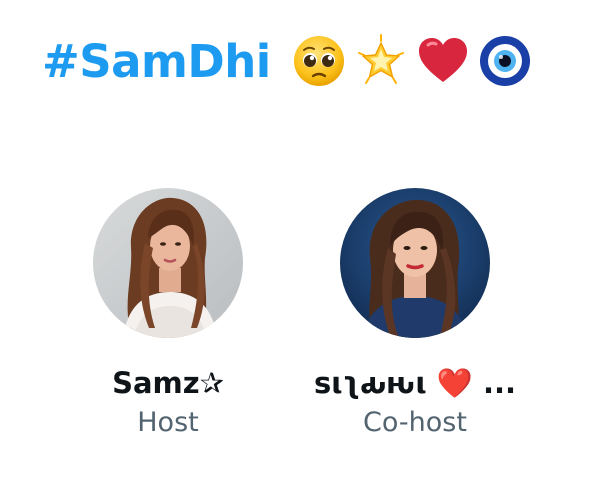 The height and width of the screenshot is (484, 594). What do you see at coordinates (505, 61) in the screenshot?
I see `nazar-amulet-icon` at bounding box center [505, 61].